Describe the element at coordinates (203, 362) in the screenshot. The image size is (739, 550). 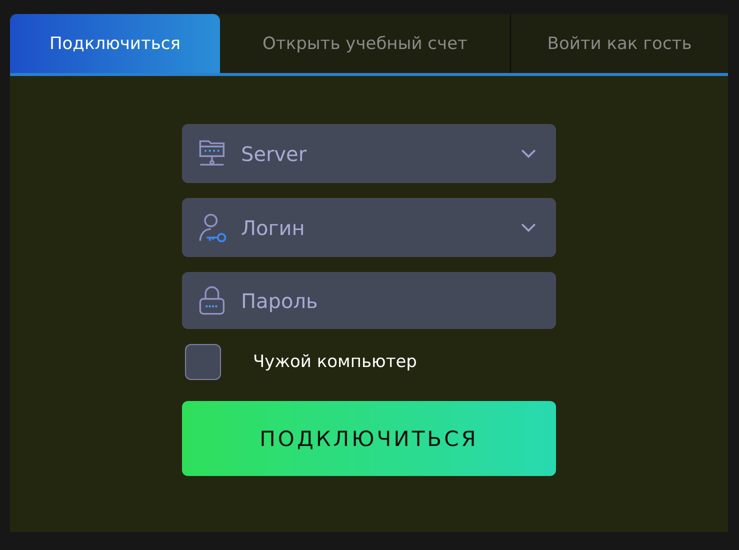
I see `checkbox` at that location.